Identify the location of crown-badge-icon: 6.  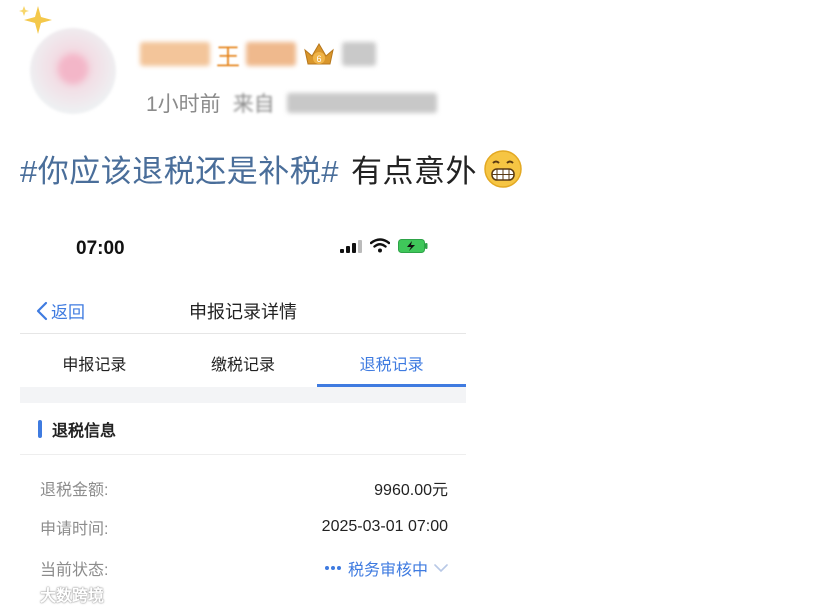
(319, 54).